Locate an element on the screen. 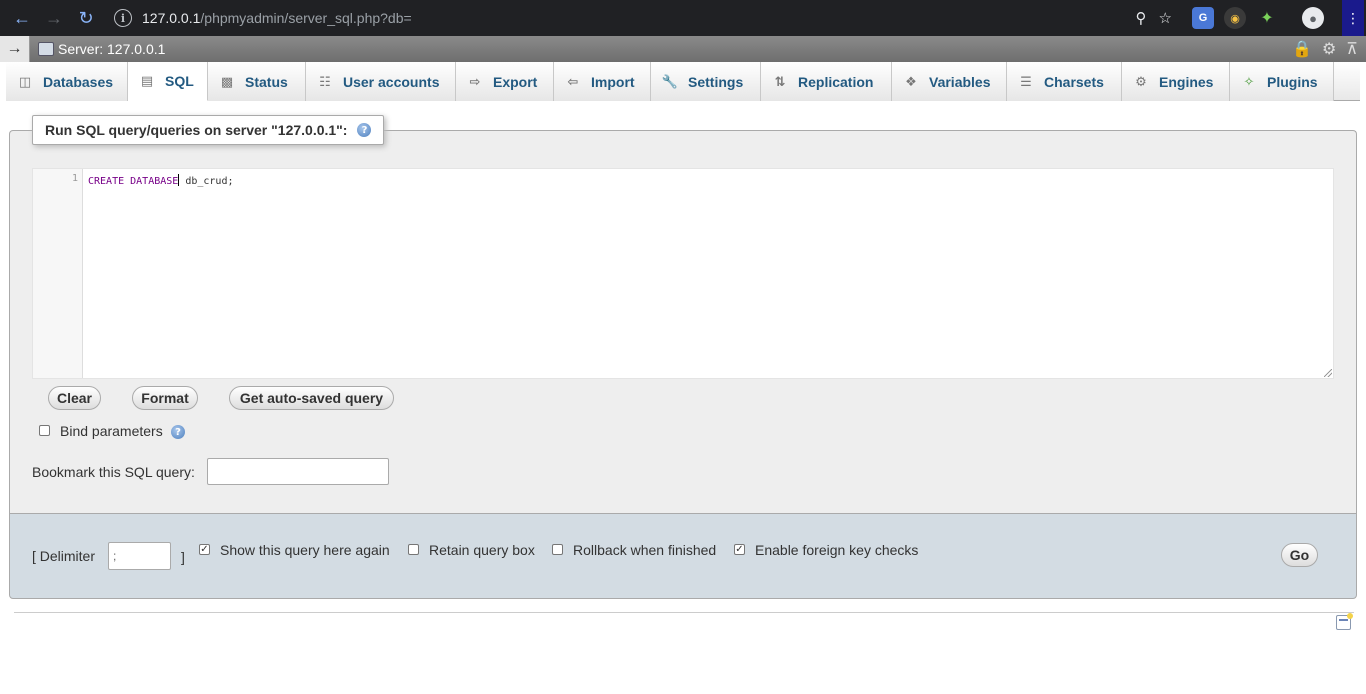  divider is located at coordinates (684, 612).